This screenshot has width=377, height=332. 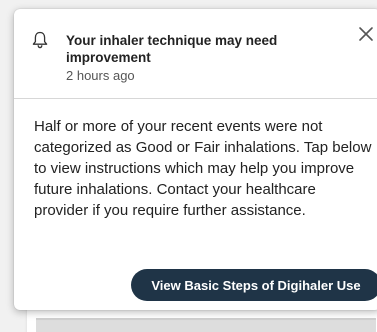 I want to click on notification-timestamp: 2 hours ago, so click(x=100, y=75).